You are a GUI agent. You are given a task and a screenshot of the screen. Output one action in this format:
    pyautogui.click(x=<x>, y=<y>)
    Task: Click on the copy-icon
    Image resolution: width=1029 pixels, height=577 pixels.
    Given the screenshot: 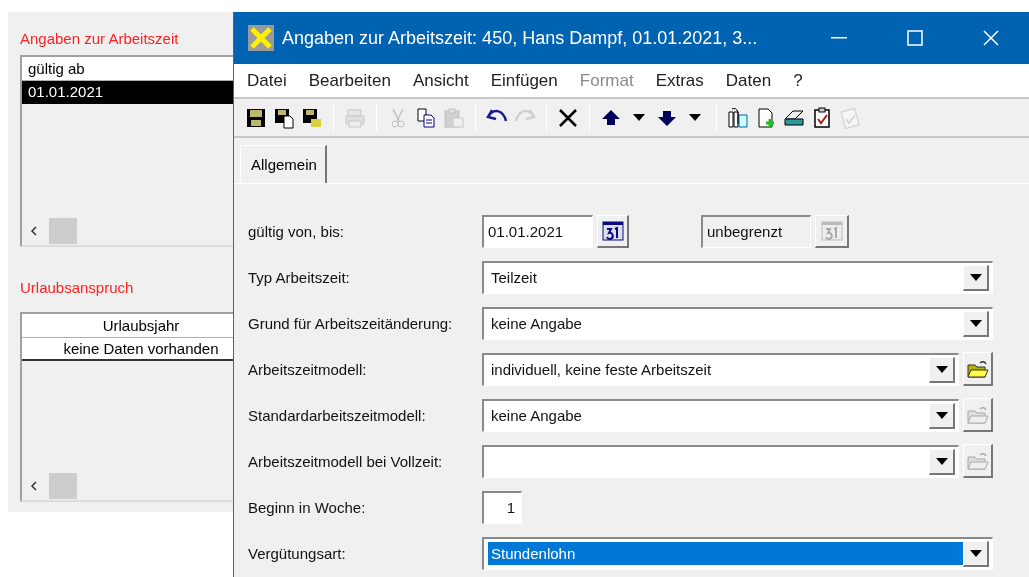 What is the action you would take?
    pyautogui.click(x=426, y=117)
    